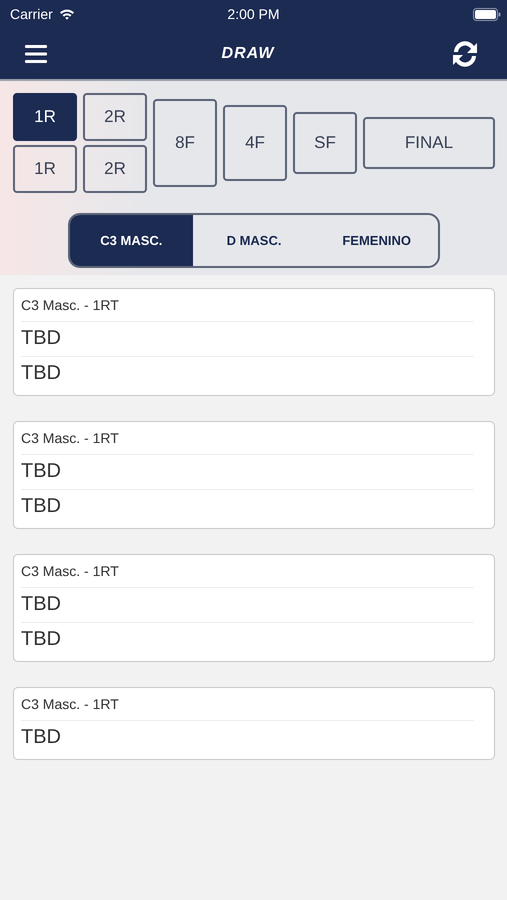 Image resolution: width=507 pixels, height=900 pixels. What do you see at coordinates (487, 14) in the screenshot?
I see `battery-icon` at bounding box center [487, 14].